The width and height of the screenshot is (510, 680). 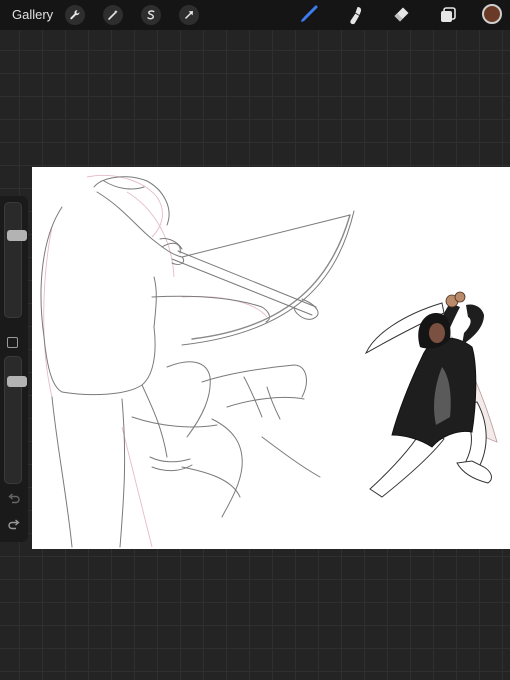 What do you see at coordinates (17, 381) in the screenshot?
I see `opacity-thumb` at bounding box center [17, 381].